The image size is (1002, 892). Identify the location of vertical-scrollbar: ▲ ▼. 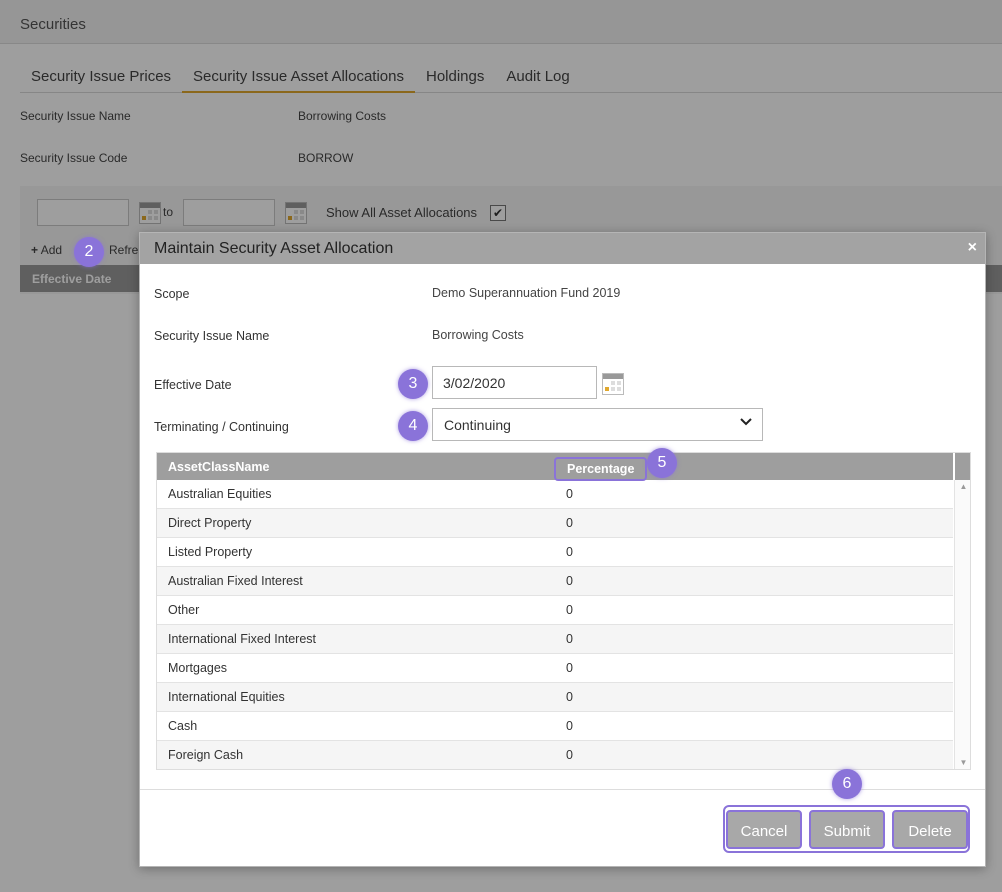
(962, 624).